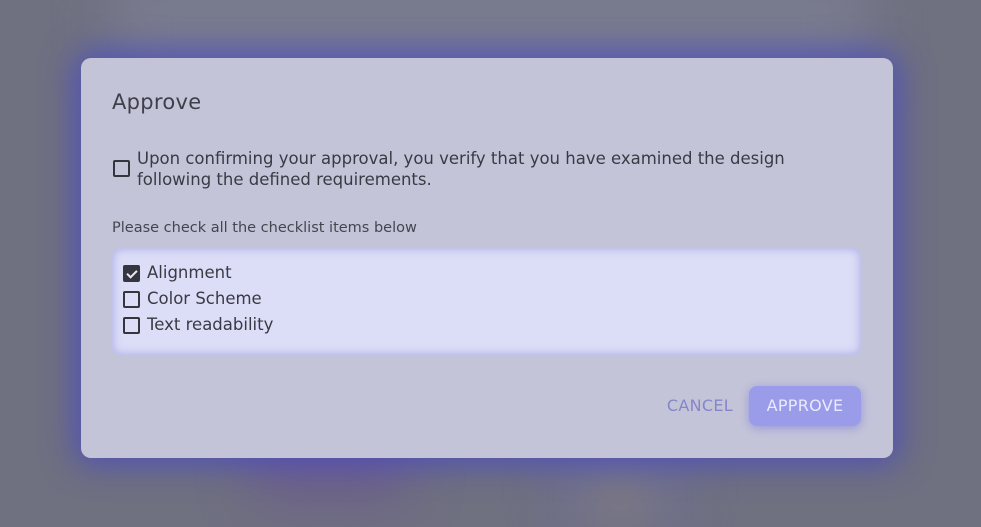 This screenshot has width=981, height=527. Describe the element at coordinates (204, 298) in the screenshot. I see `checklist-item-label: Color Scheme` at that location.